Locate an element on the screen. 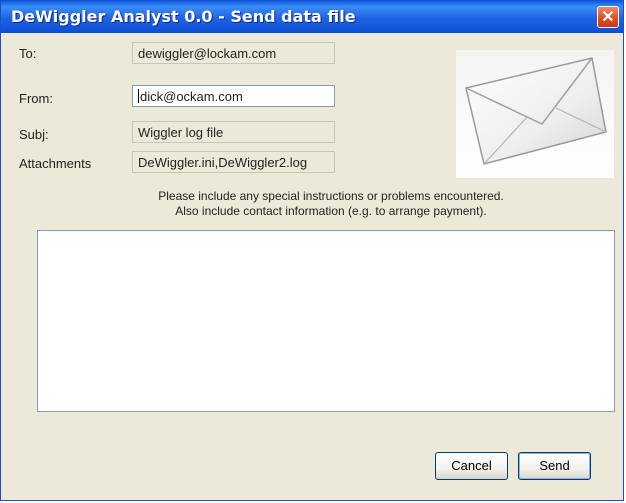 The image size is (626, 503). close-button: ✕ is located at coordinates (608, 17).